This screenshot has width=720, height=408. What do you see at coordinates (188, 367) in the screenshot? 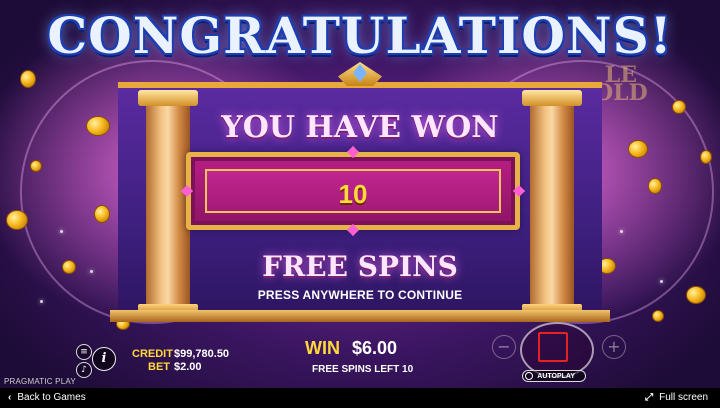
I see `bet-value: $2.00` at bounding box center [188, 367].